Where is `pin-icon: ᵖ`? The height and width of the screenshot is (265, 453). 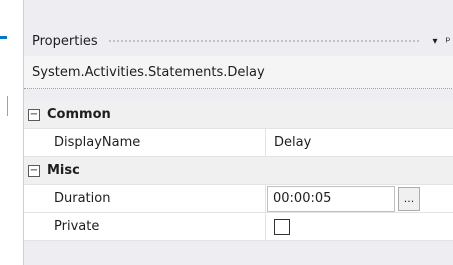 pin-icon: ᵖ is located at coordinates (447, 41).